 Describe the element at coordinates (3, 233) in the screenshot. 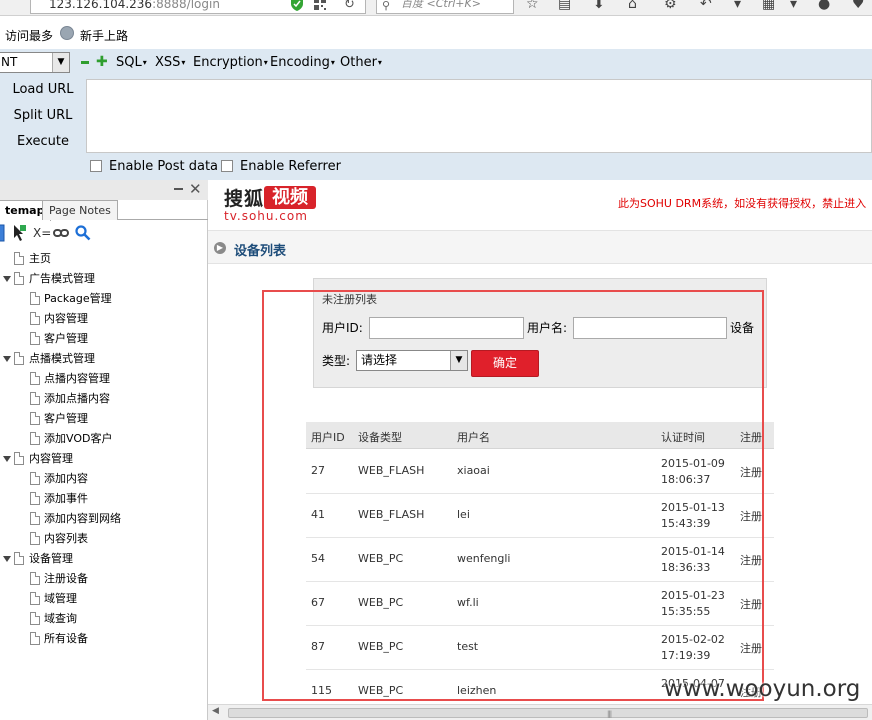

I see `view-icon` at that location.